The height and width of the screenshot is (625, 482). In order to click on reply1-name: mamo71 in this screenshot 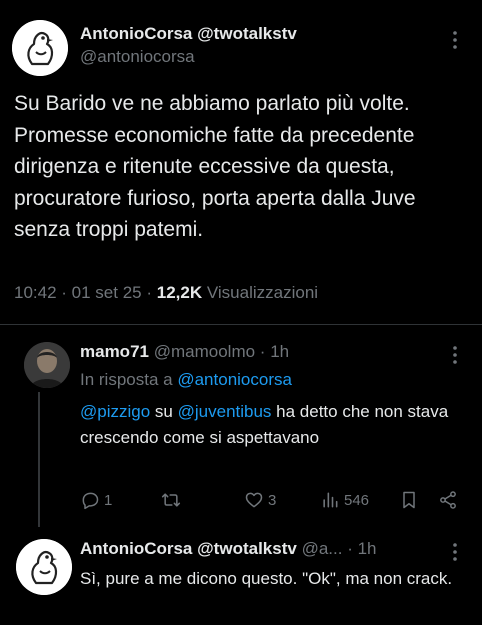, I will do `click(114, 351)`.